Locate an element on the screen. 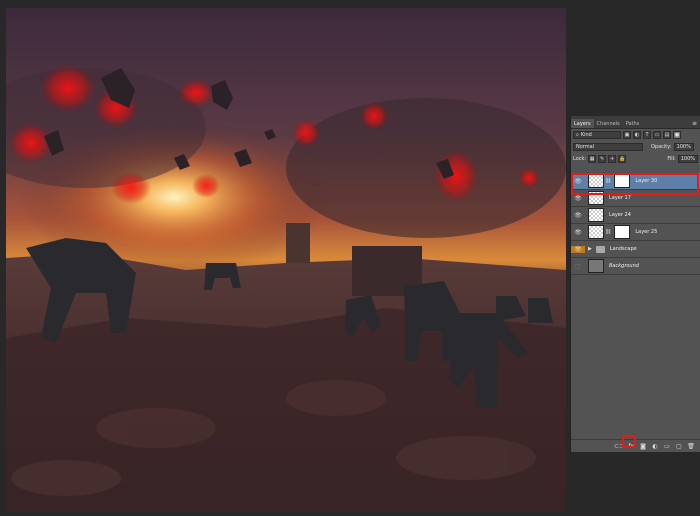 The image size is (700, 516). layer-name: Background is located at coordinates (624, 266).